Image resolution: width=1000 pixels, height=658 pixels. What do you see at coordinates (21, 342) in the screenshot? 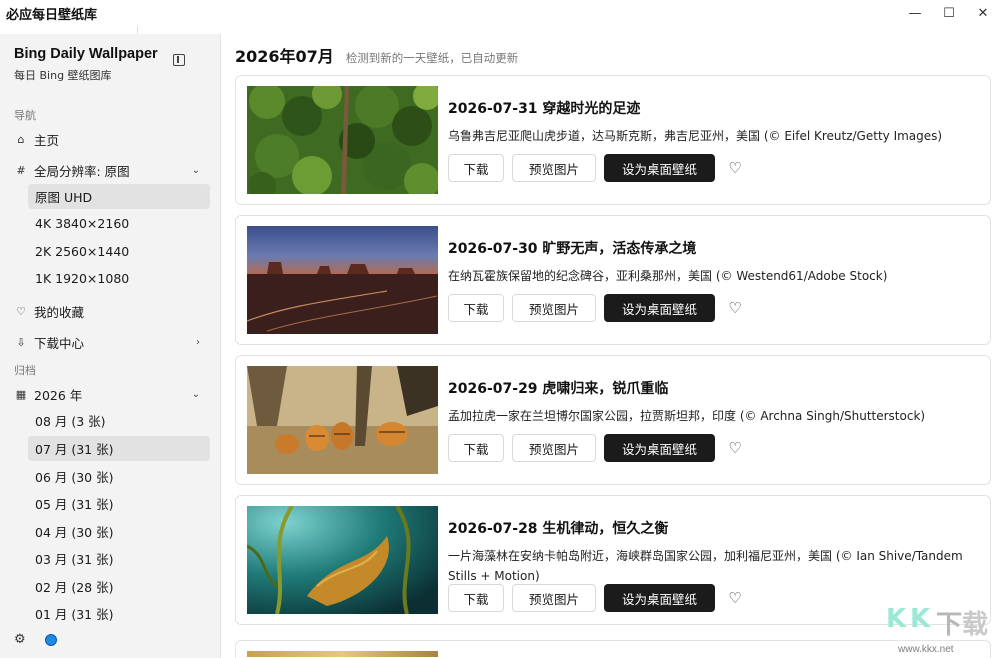
I see `download-icon: ⇩` at bounding box center [21, 342].